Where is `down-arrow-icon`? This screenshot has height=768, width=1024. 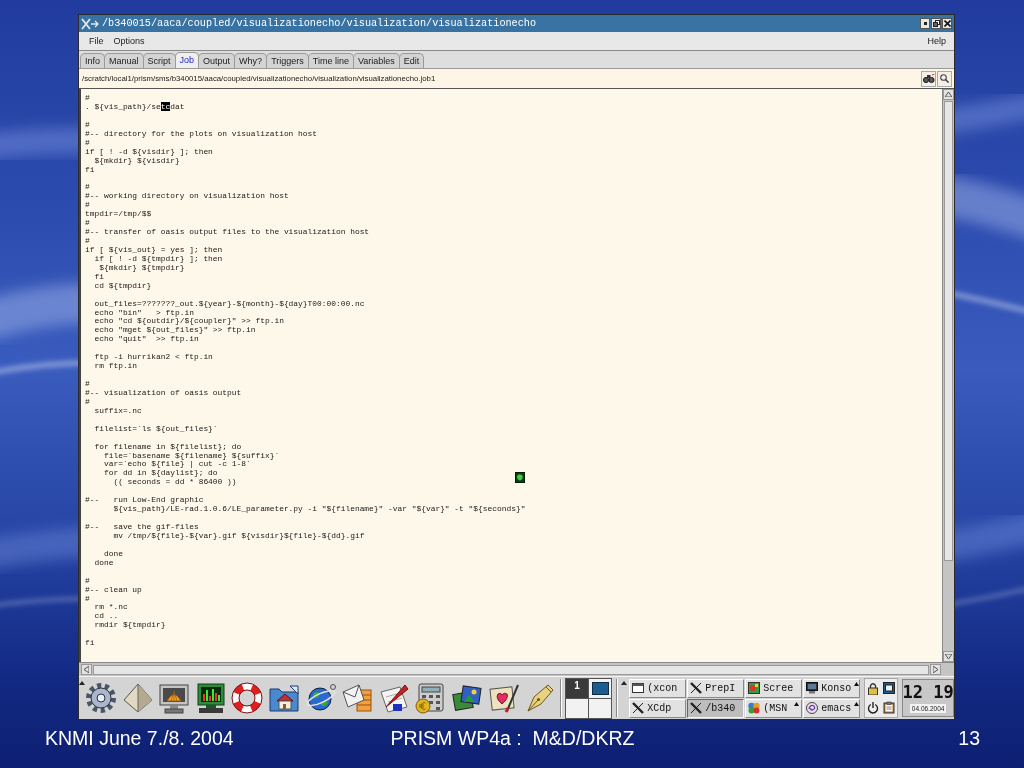
down-arrow-icon is located at coordinates (948, 656).